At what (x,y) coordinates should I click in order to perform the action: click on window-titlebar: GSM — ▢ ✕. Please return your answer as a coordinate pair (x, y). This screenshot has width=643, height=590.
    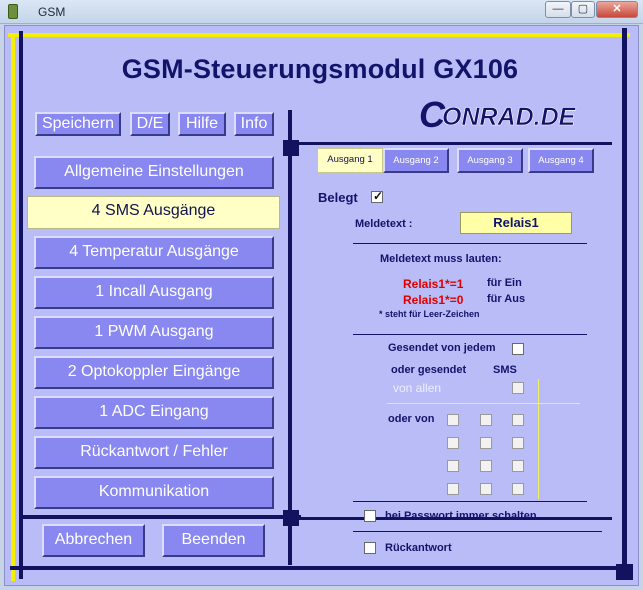
    Looking at the image, I should click on (321, 12).